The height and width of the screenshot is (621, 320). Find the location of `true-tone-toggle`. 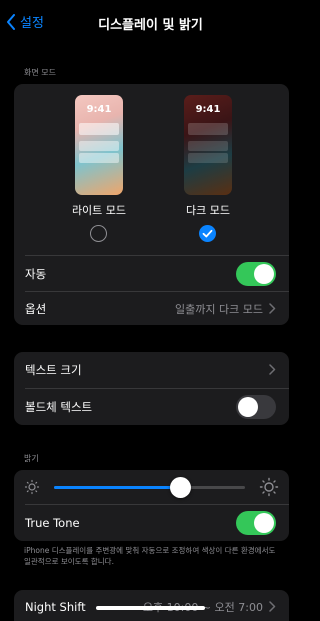

true-tone-toggle is located at coordinates (256, 523).